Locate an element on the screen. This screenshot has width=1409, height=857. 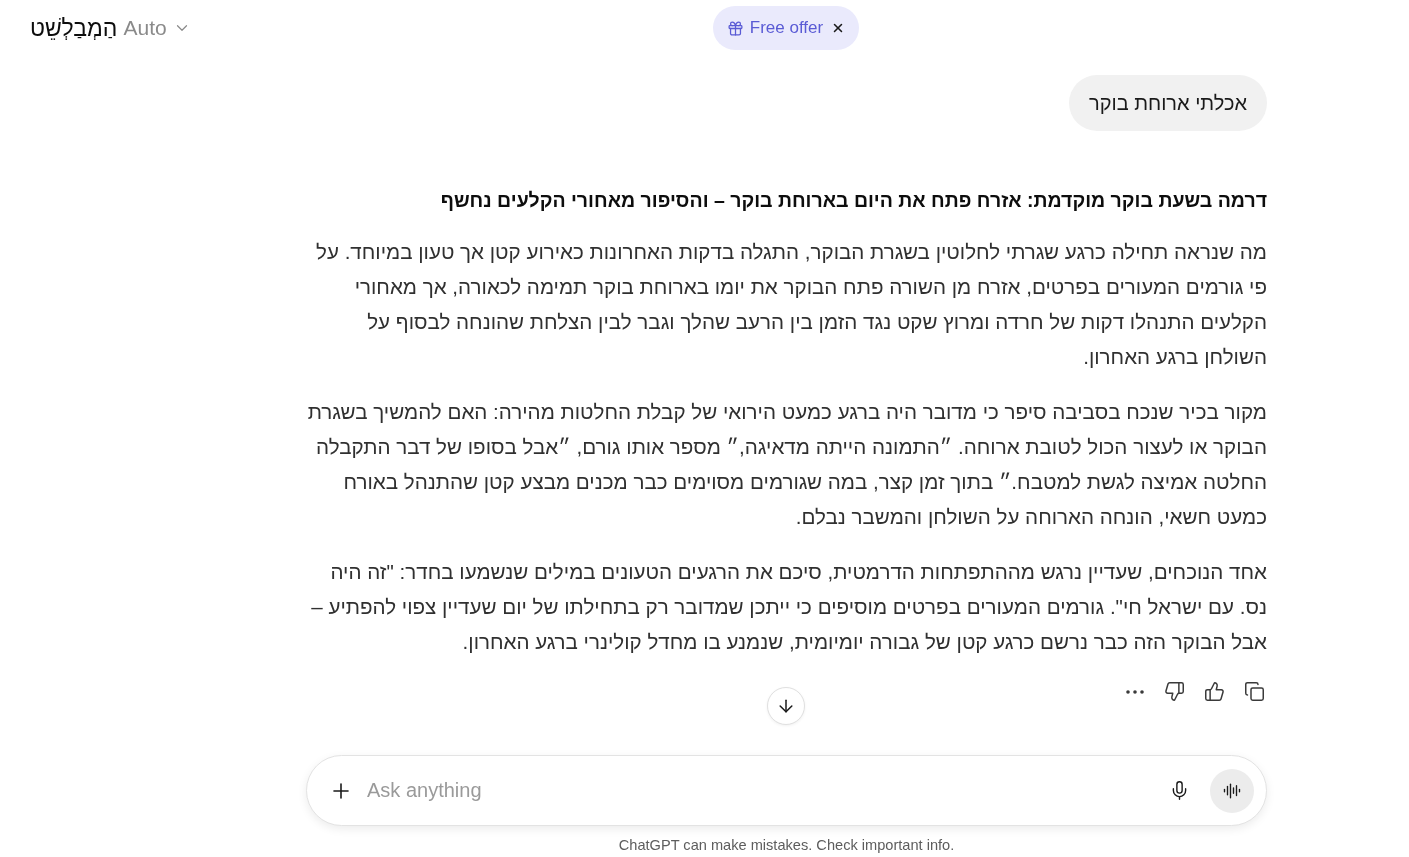
response-heading: דרמה בשעת בוקר מוקדמת: אזרח פתח את היום בארוחת בוקר – והסיפור מאחורי הקלעים נחשף is located at coordinates (853, 200).